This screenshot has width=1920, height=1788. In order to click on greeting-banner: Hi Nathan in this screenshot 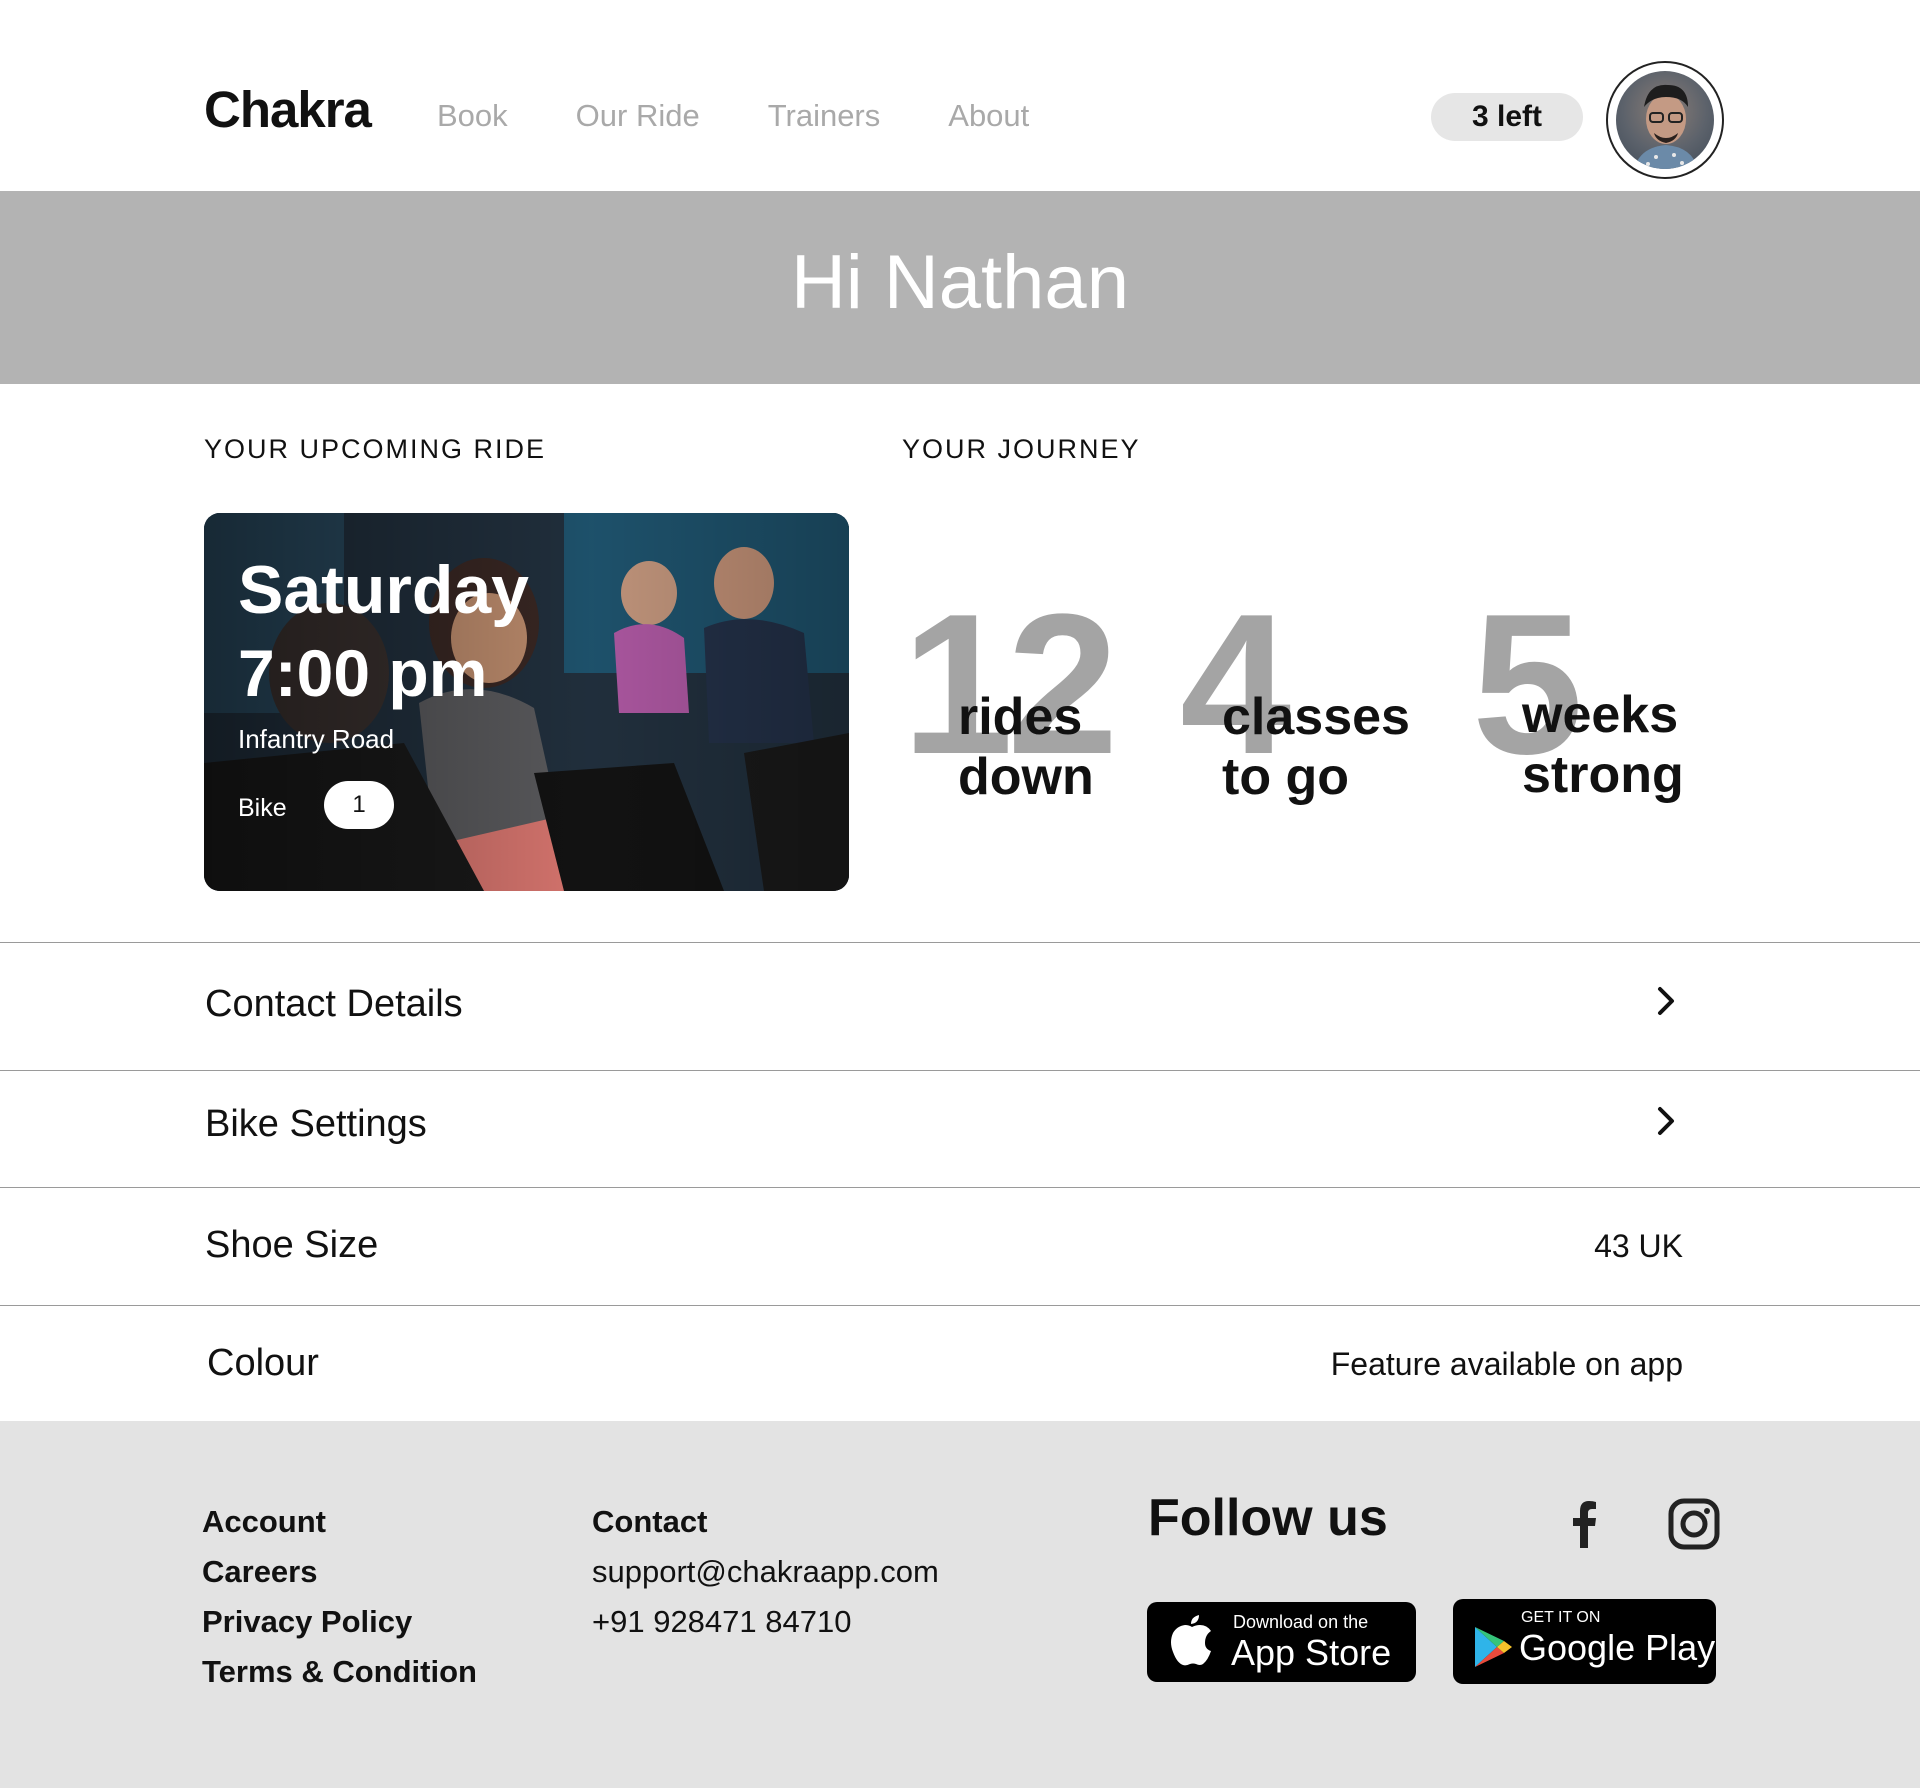, I will do `click(960, 287)`.